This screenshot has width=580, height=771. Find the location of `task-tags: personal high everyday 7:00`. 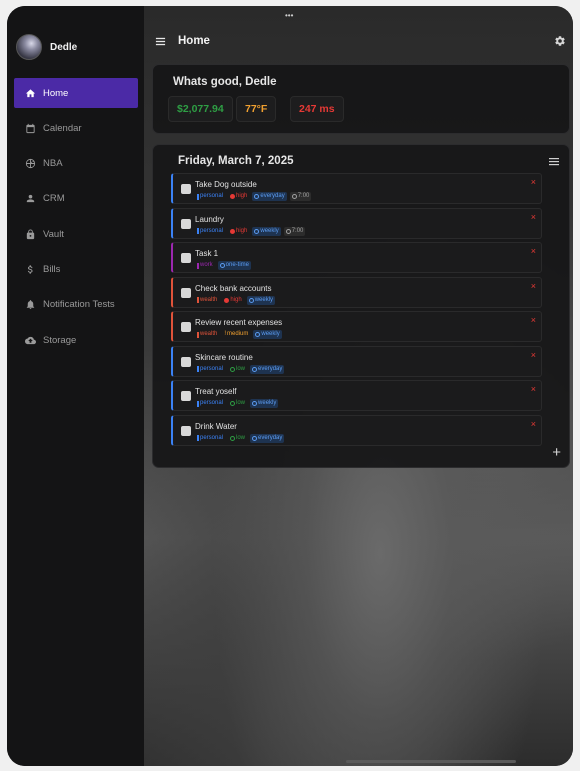

task-tags: personal high everyday 7:00 is located at coordinates (253, 196).